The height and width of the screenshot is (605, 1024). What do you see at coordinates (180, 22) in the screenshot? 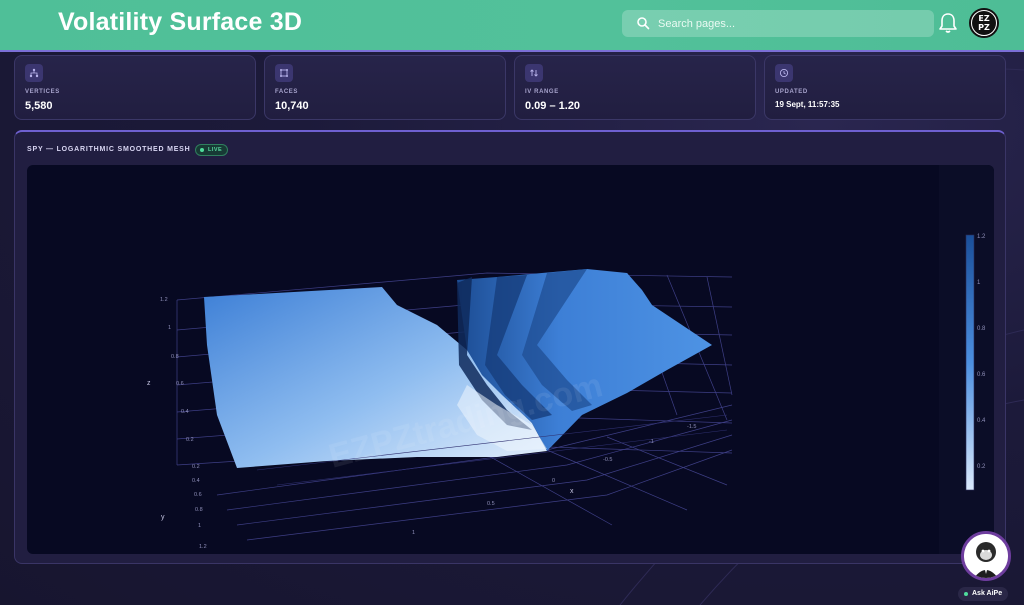
I see `page-title: Volatility Surface 3D` at bounding box center [180, 22].